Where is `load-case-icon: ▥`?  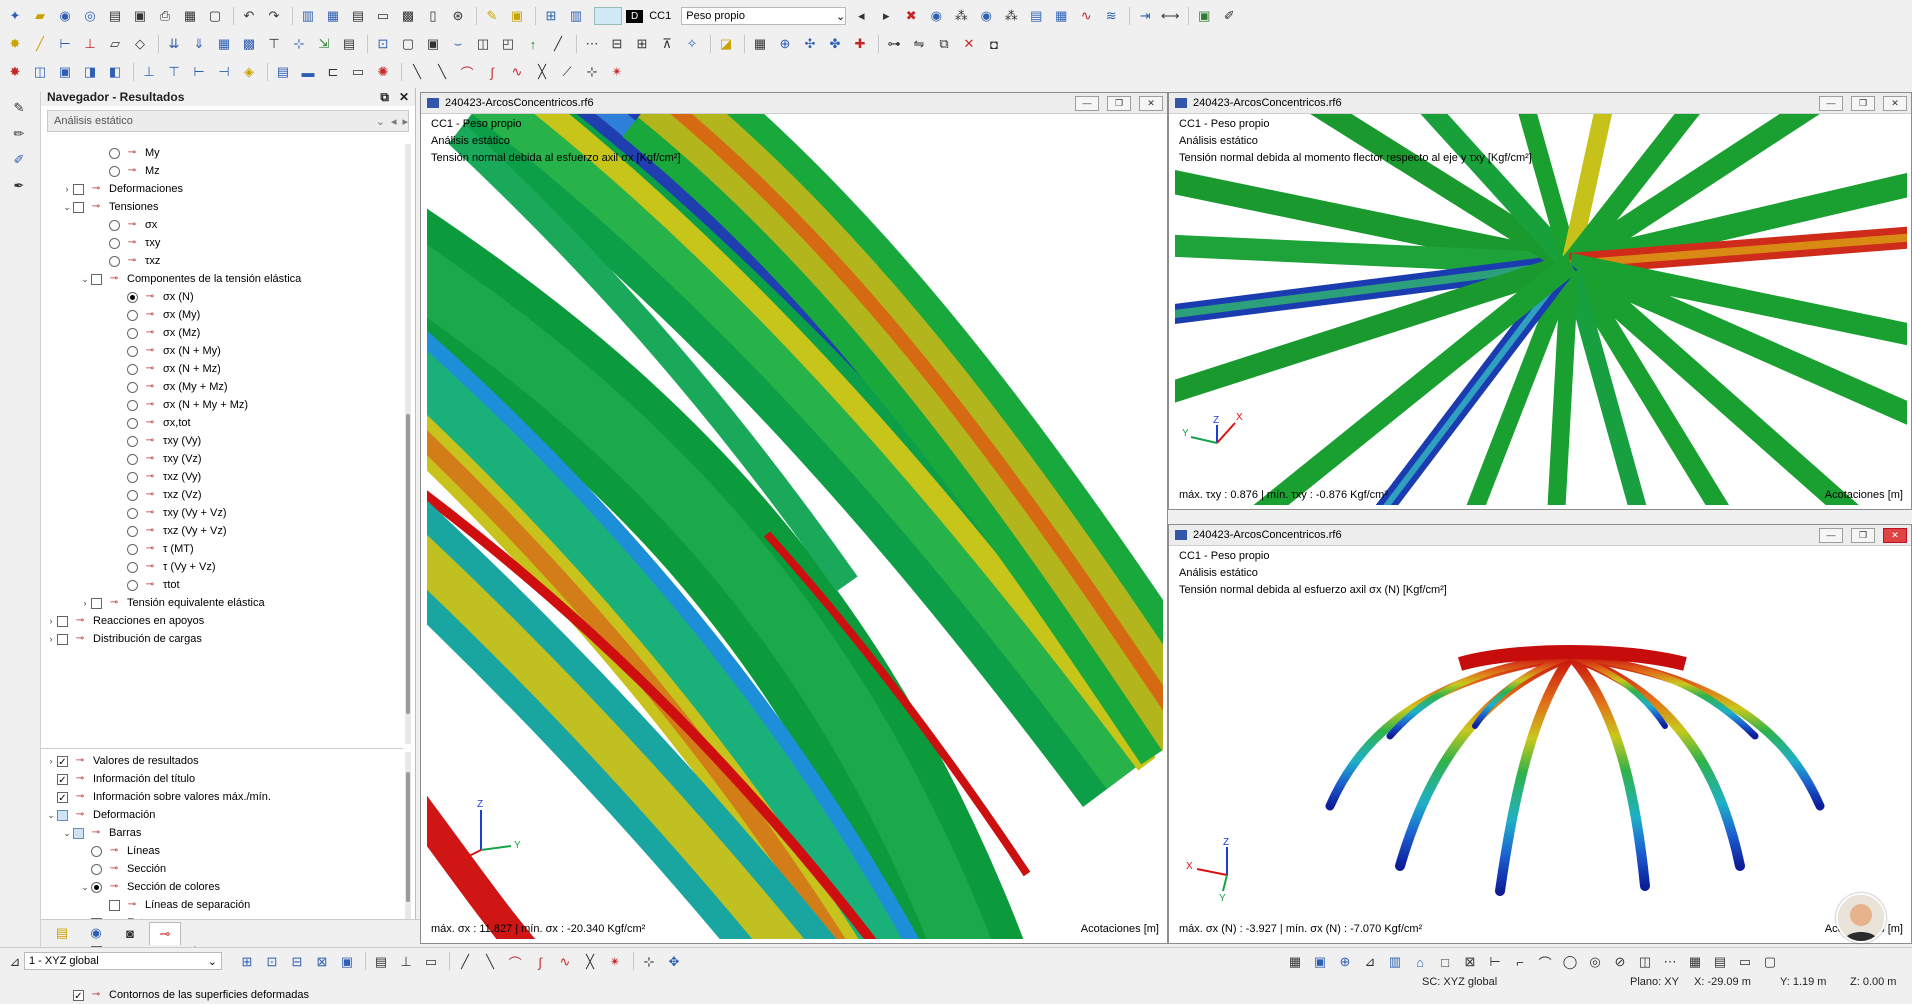 load-case-icon: ▥ is located at coordinates (576, 16).